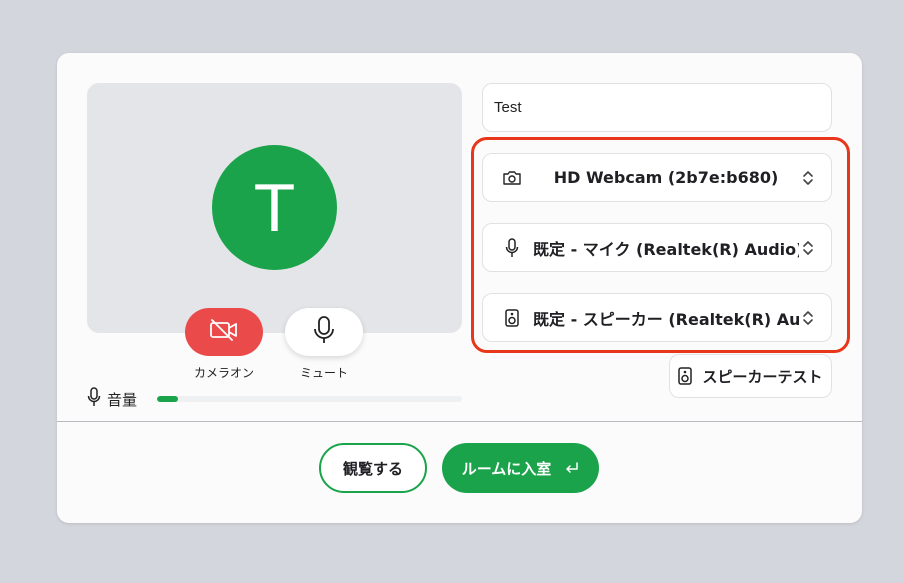 This screenshot has height=583, width=904. I want to click on display-name-input, so click(657, 107).